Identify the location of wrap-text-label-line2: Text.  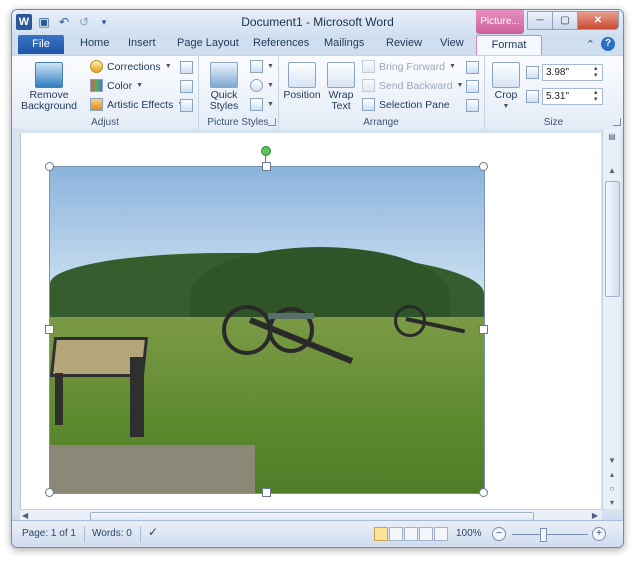
(341, 106).